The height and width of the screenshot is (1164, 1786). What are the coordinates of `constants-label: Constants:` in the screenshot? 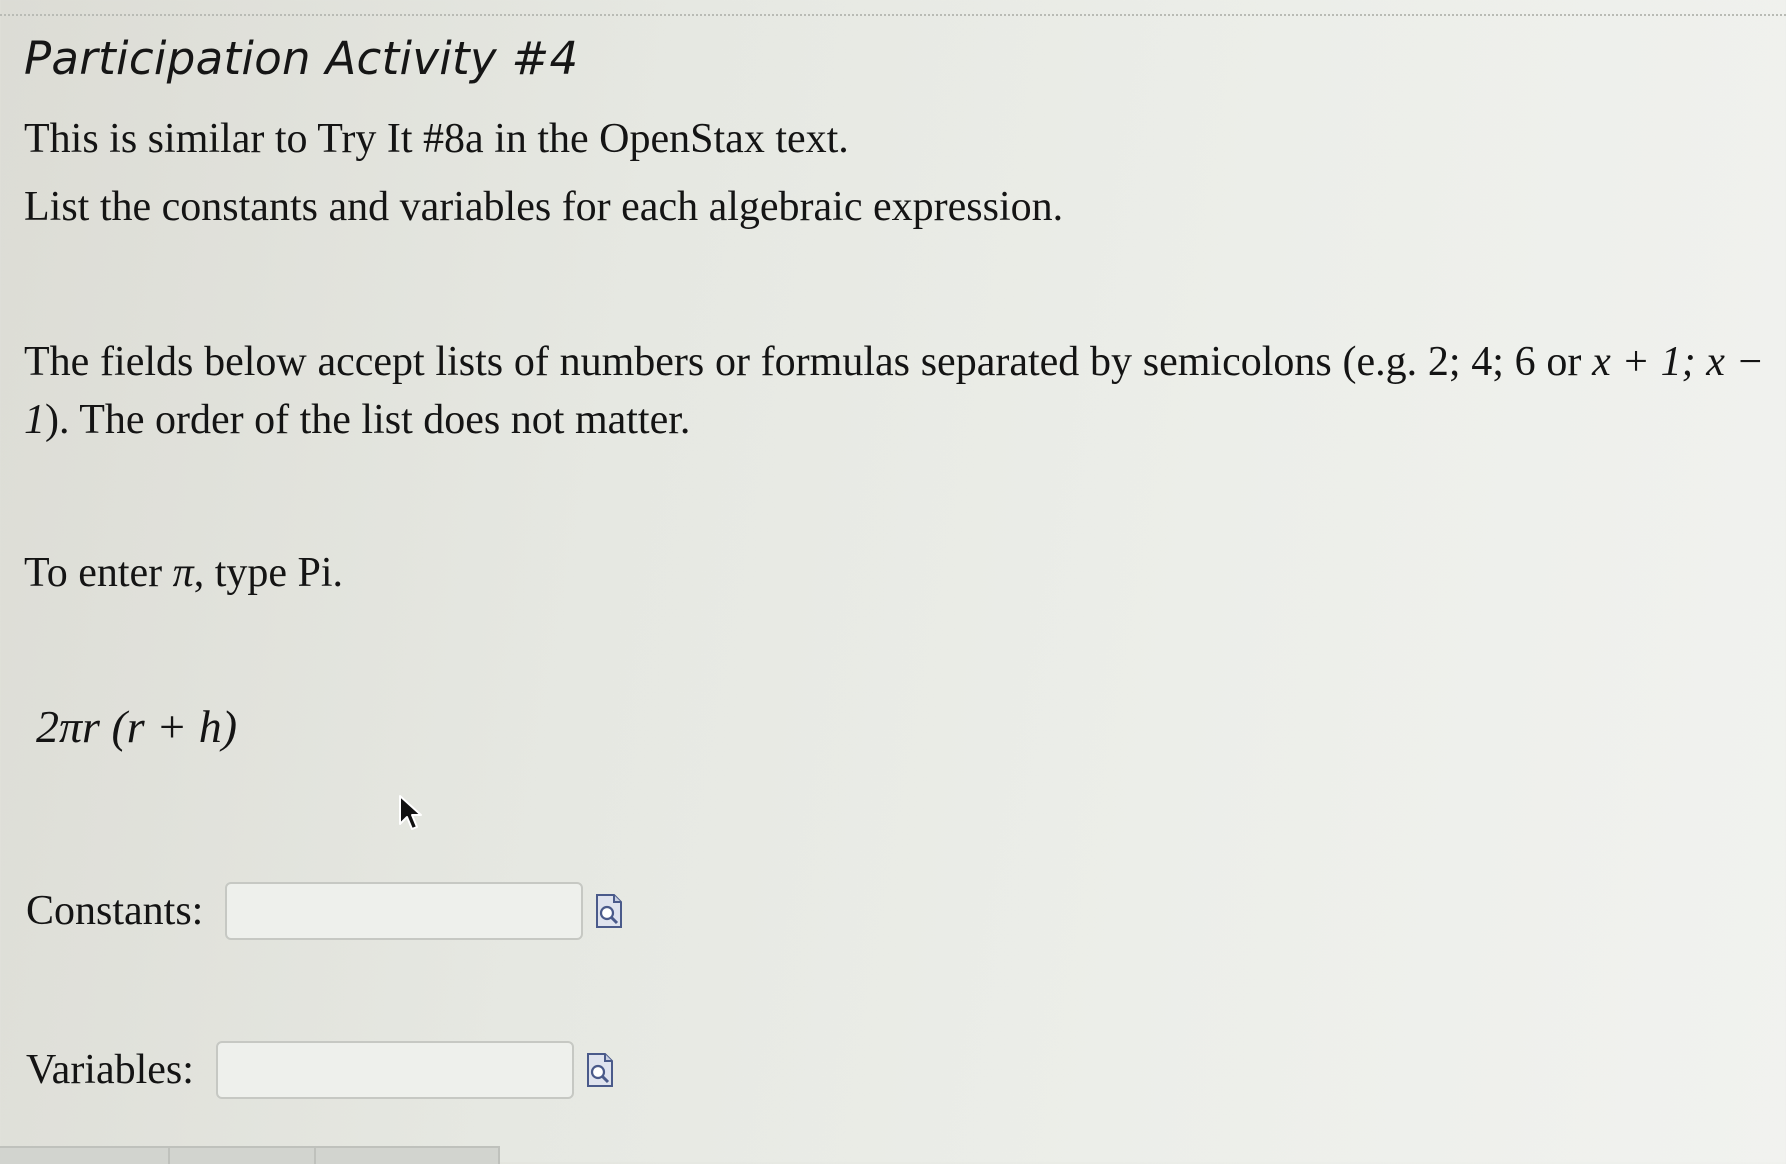 It's located at (115, 911).